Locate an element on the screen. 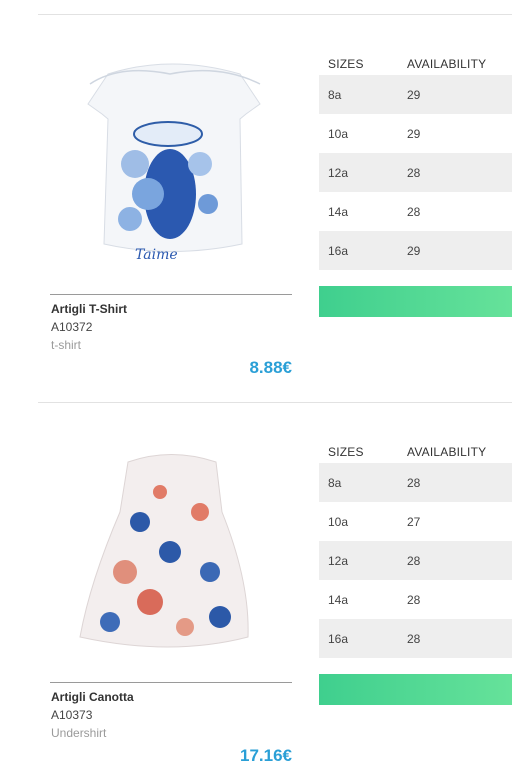 This screenshot has width=512, height=770. table-row: 8a 29 is located at coordinates (415, 94).